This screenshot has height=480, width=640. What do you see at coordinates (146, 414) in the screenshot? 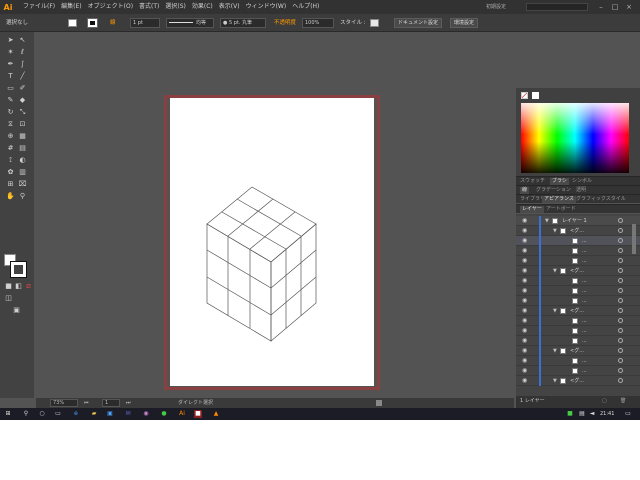
I see `app-icon: ◉` at bounding box center [146, 414].